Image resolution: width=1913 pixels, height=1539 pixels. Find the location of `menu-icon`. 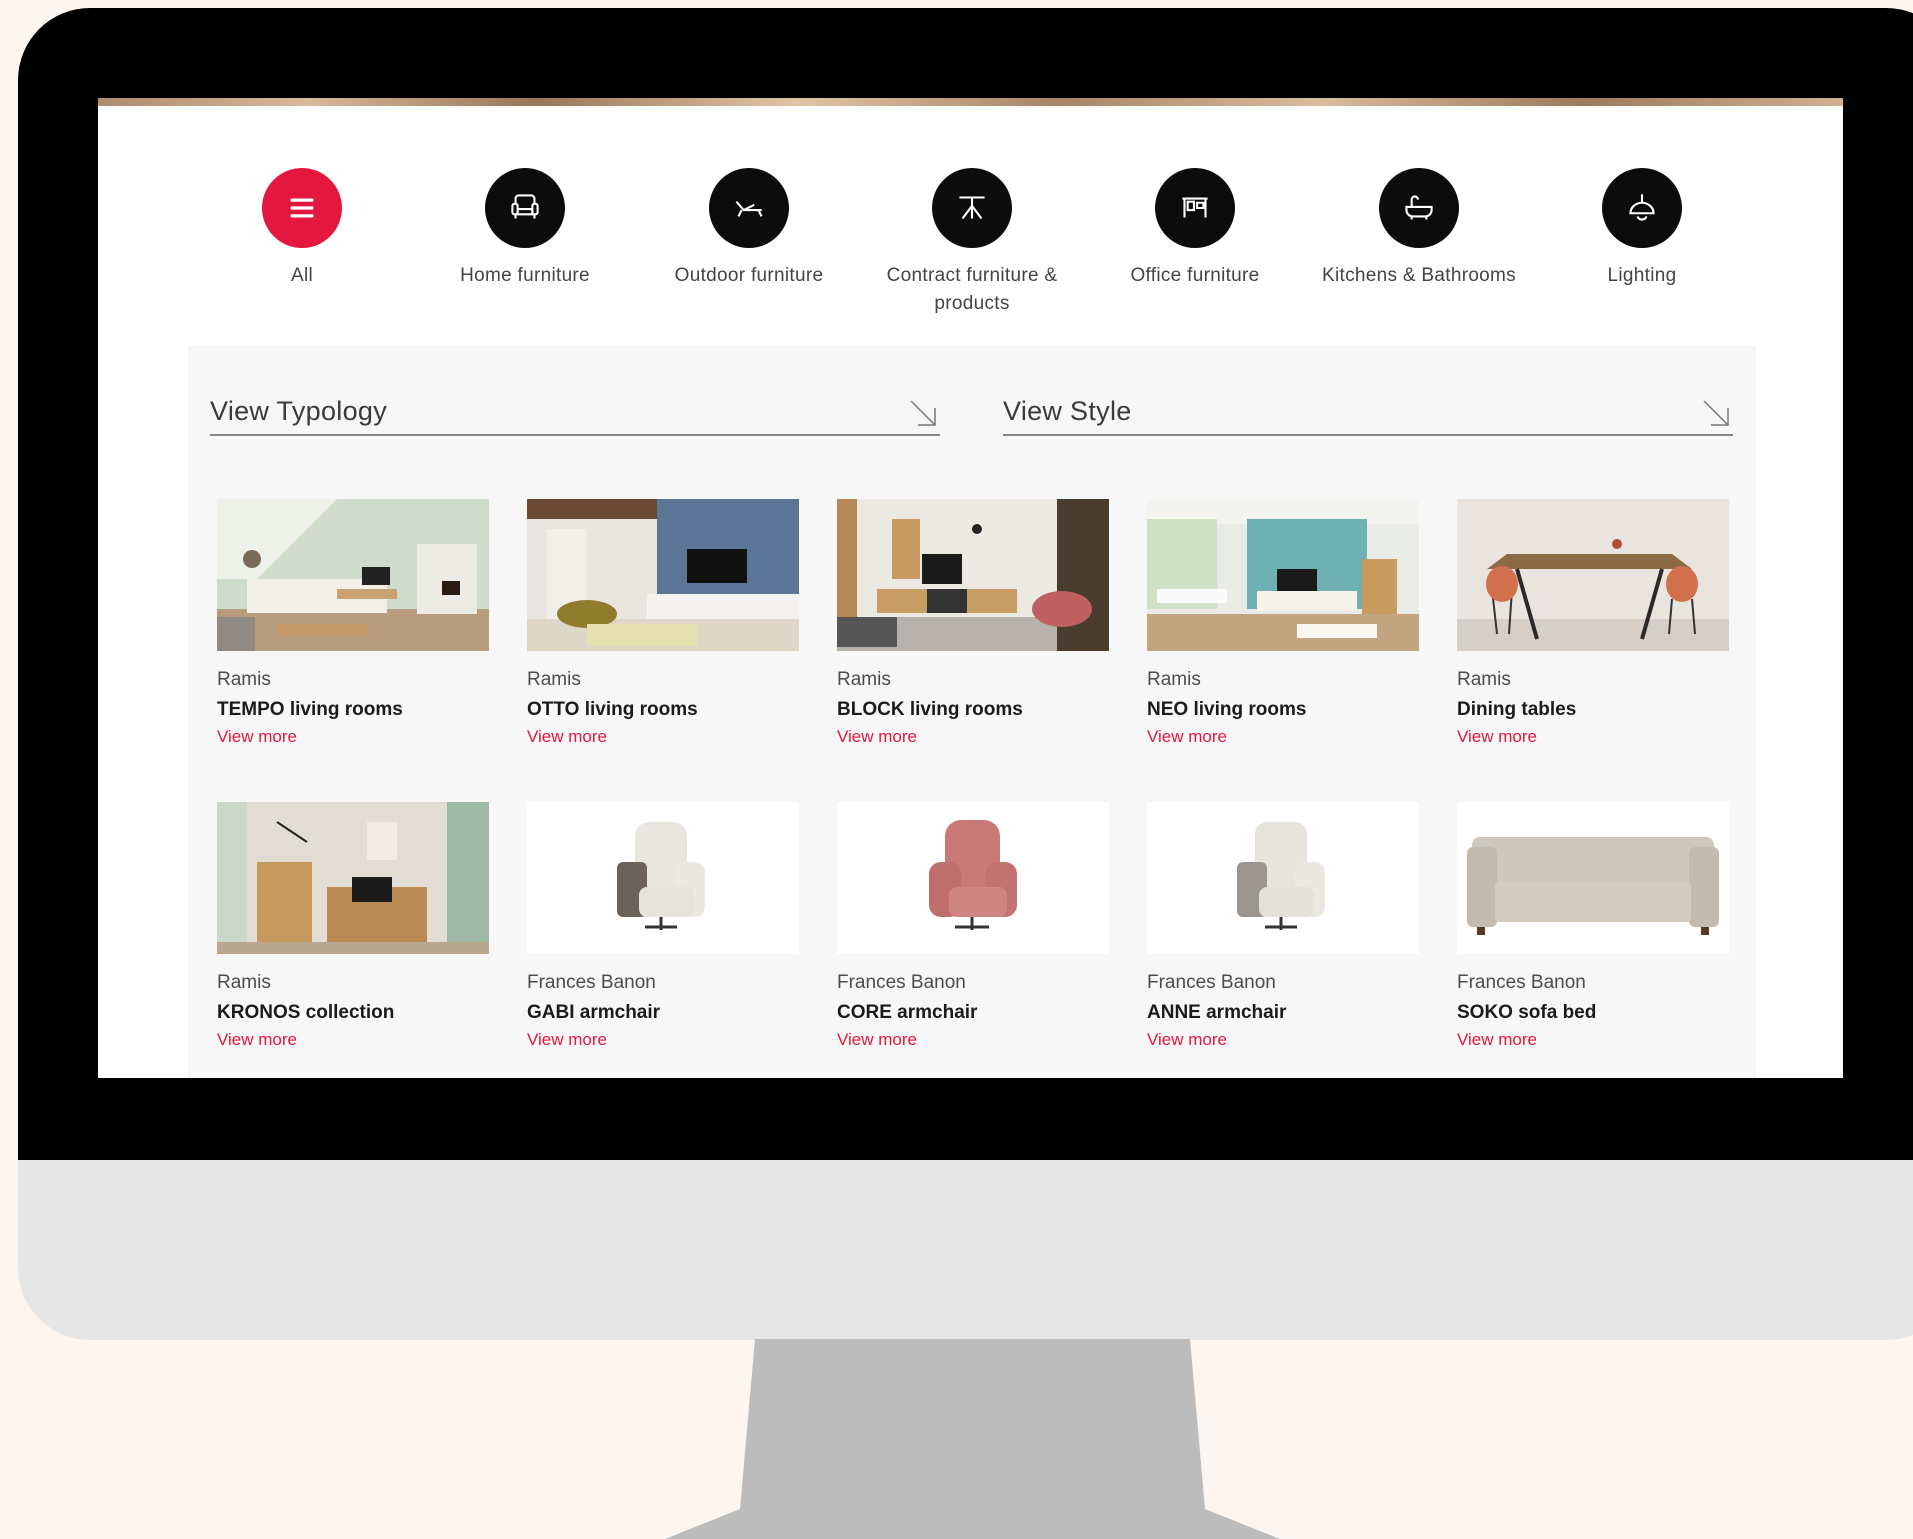

menu-icon is located at coordinates (302, 208).